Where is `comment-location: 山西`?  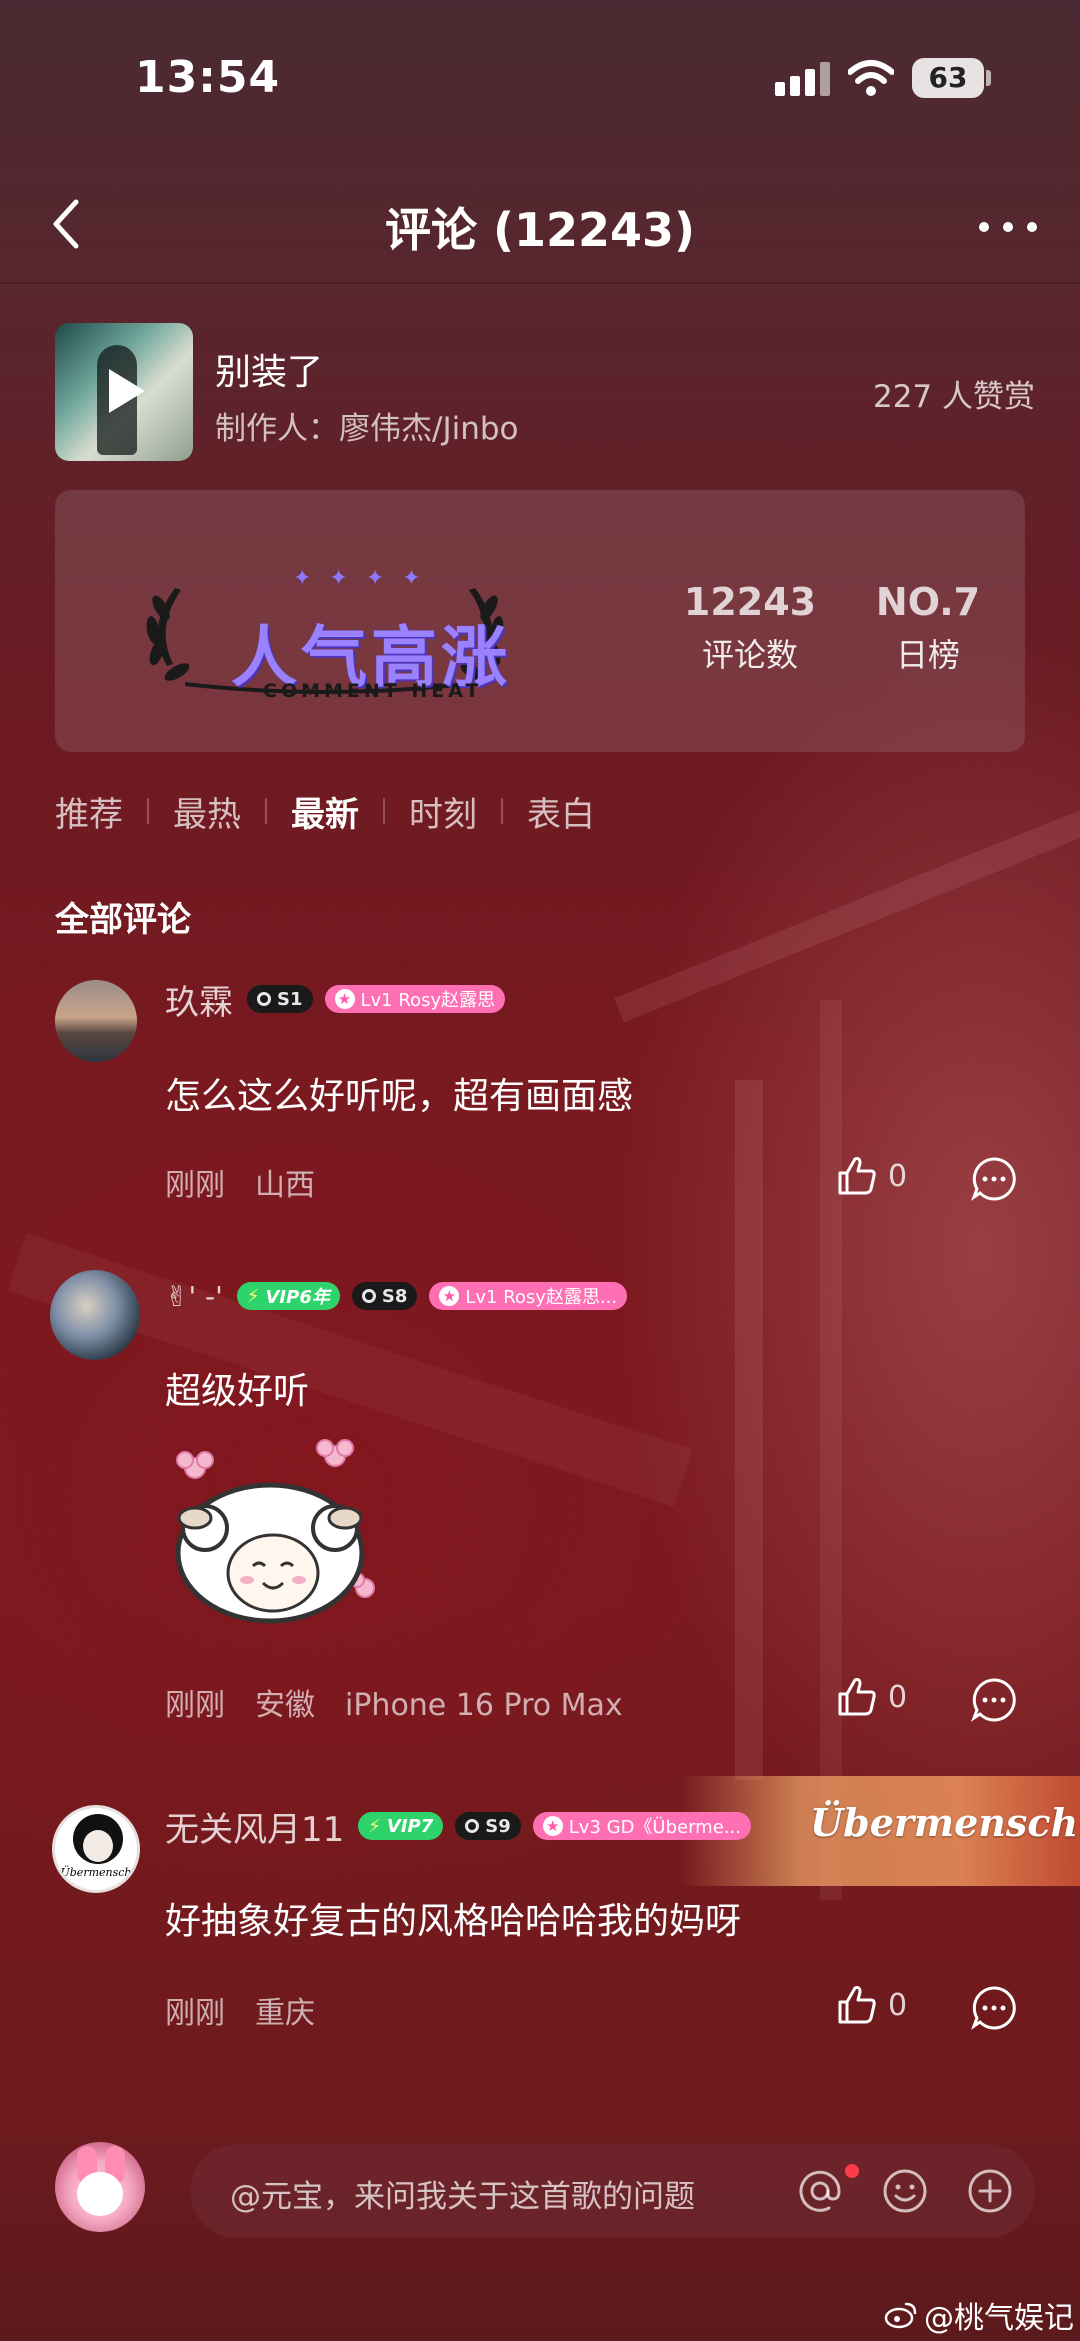
comment-location: 山西 is located at coordinates (285, 1185).